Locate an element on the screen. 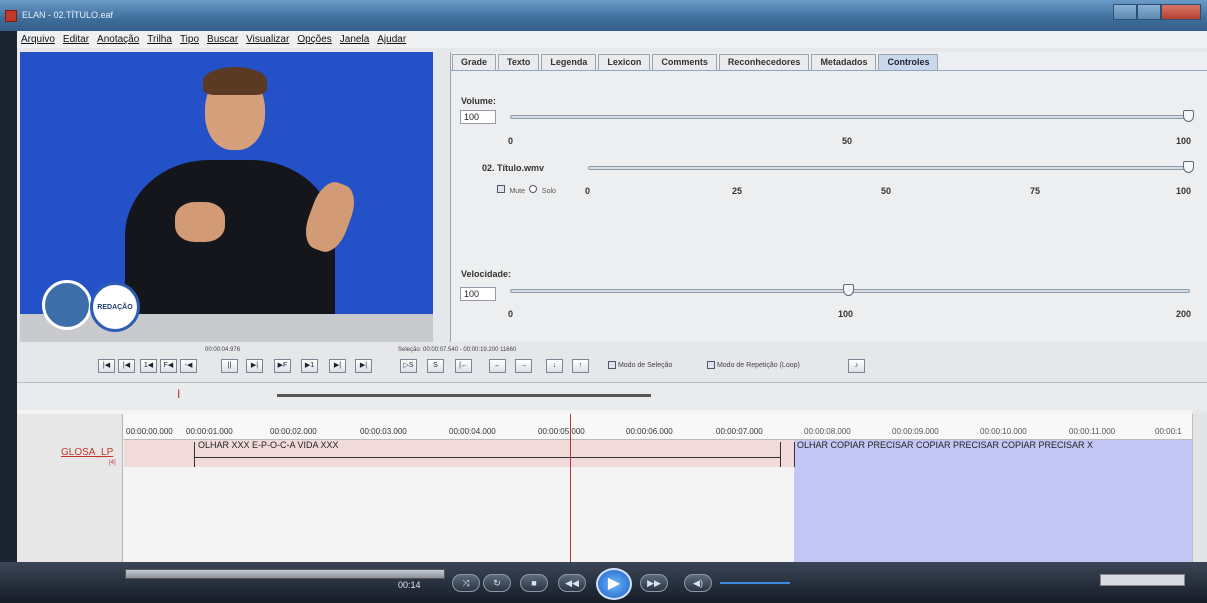  tab-metadados: Metadados is located at coordinates (844, 62).